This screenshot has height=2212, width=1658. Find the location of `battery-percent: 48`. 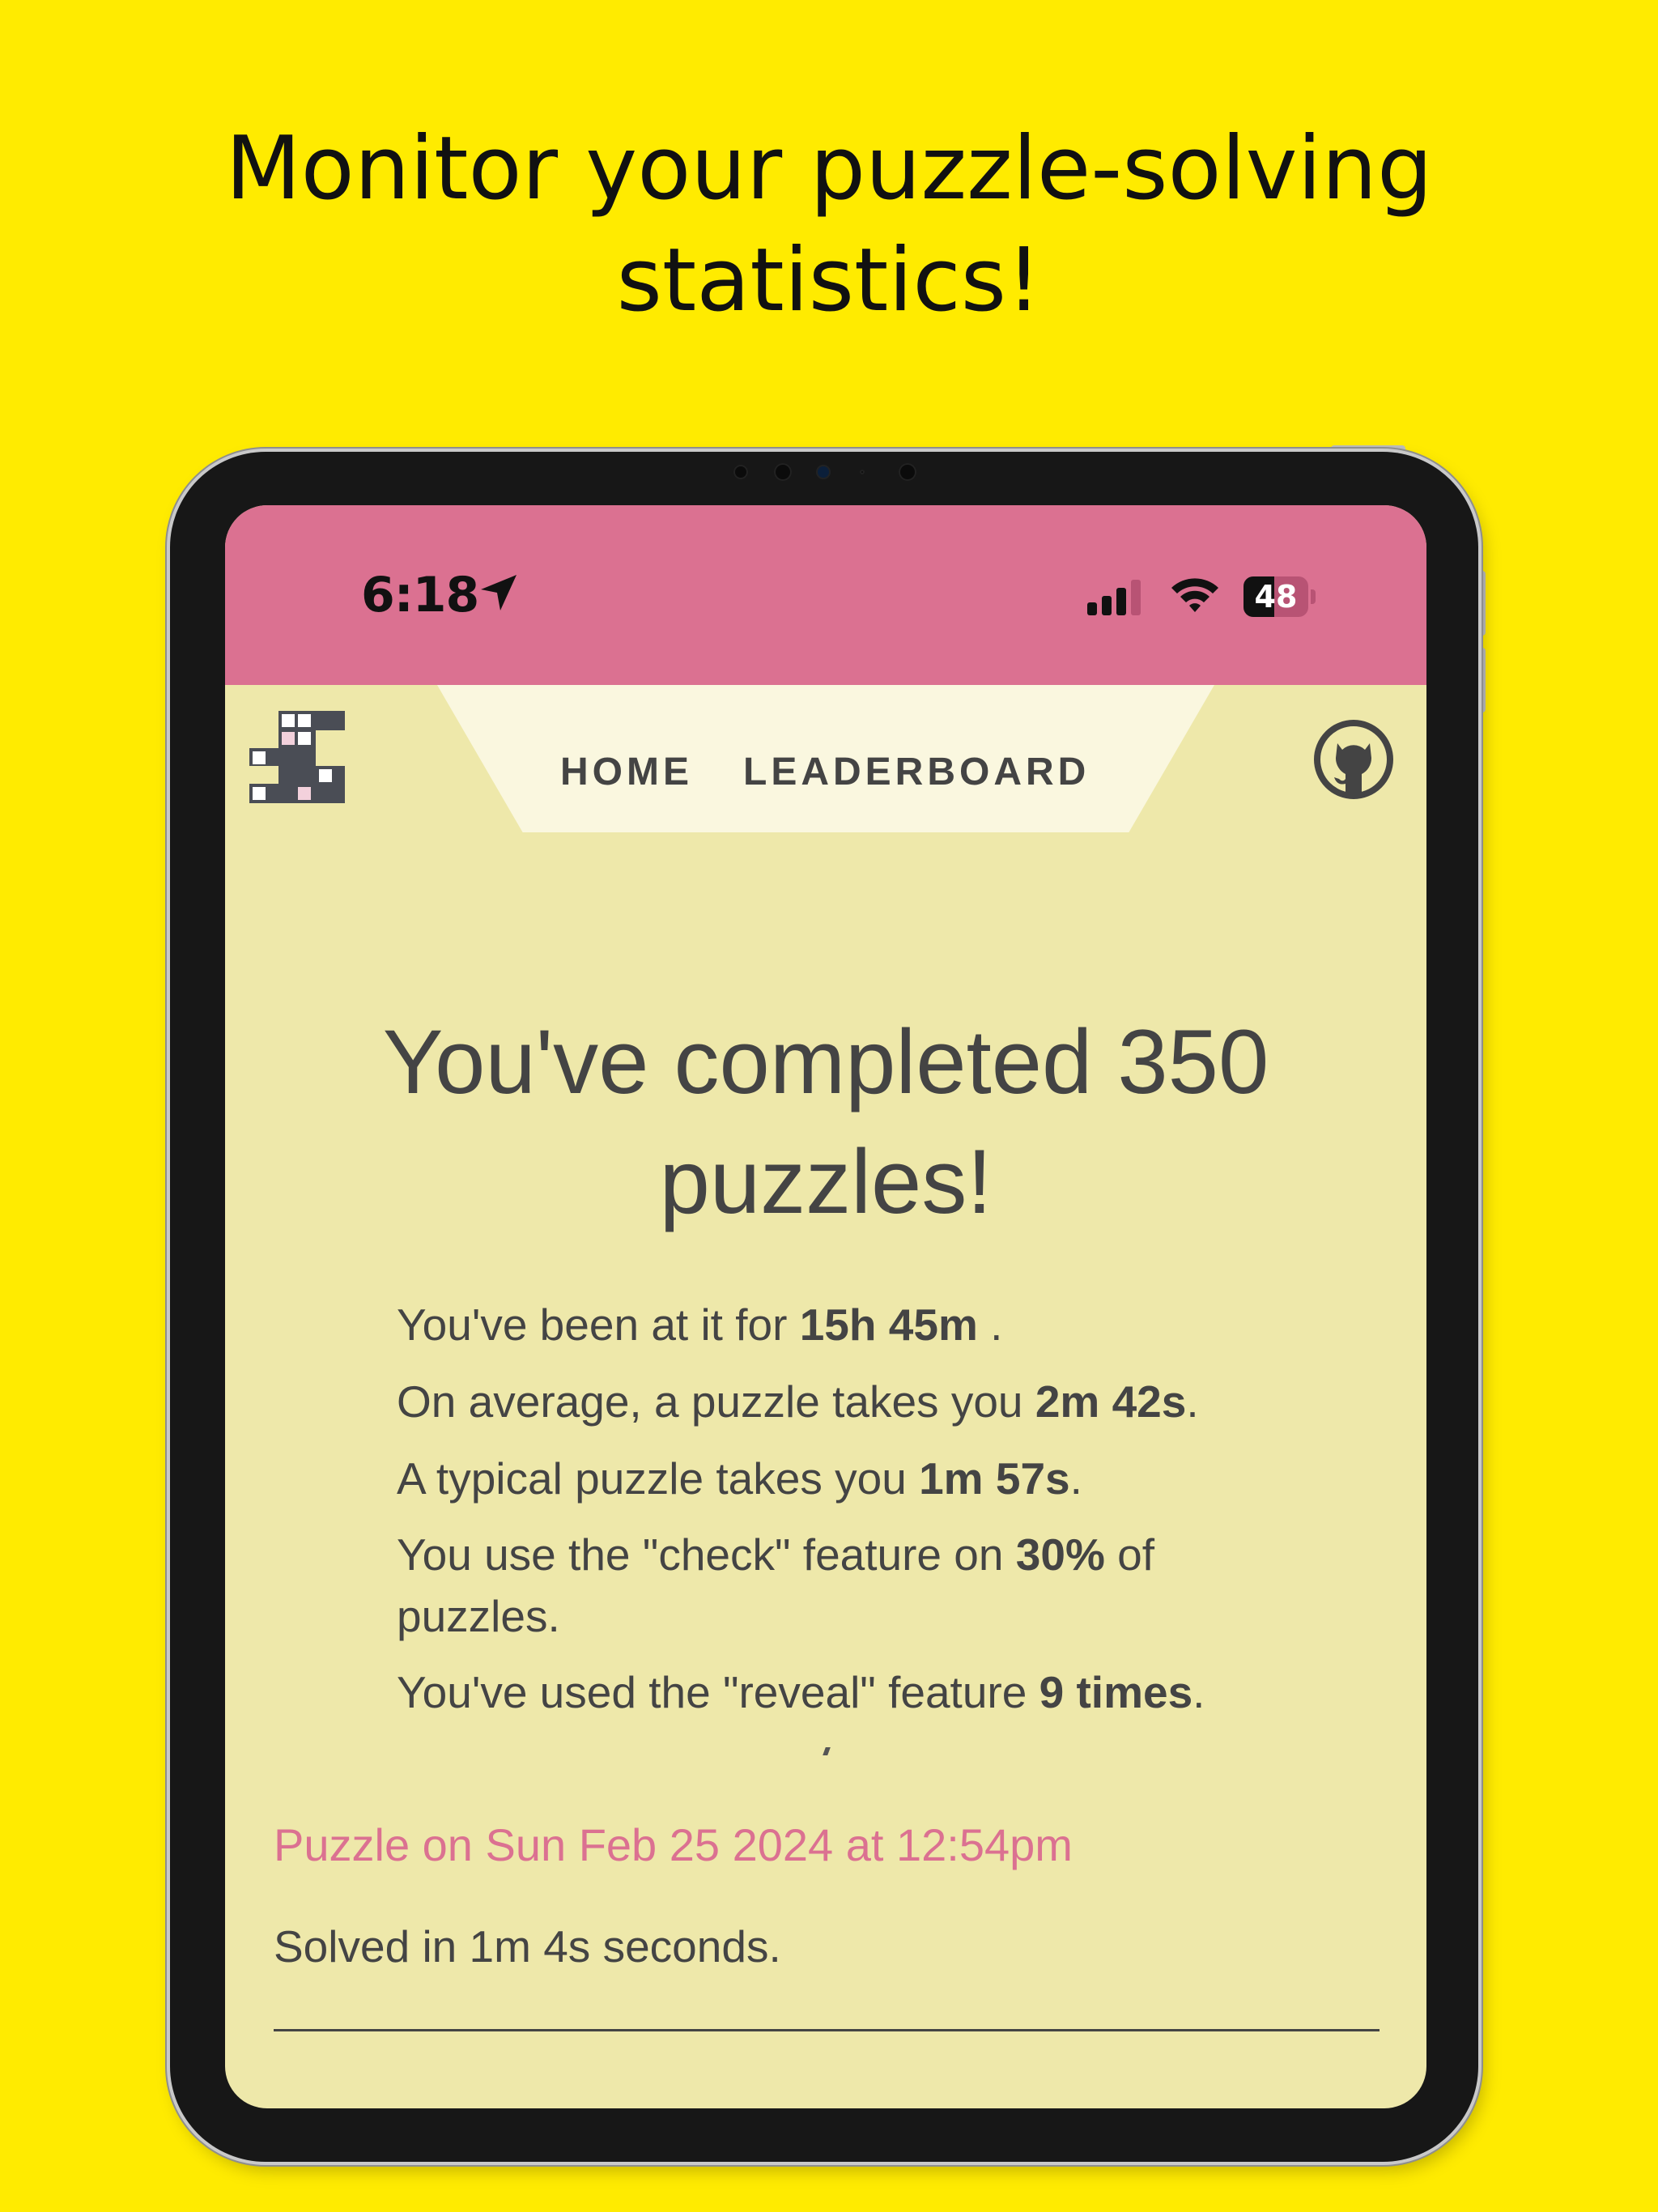

battery-percent: 48 is located at coordinates (1276, 597).